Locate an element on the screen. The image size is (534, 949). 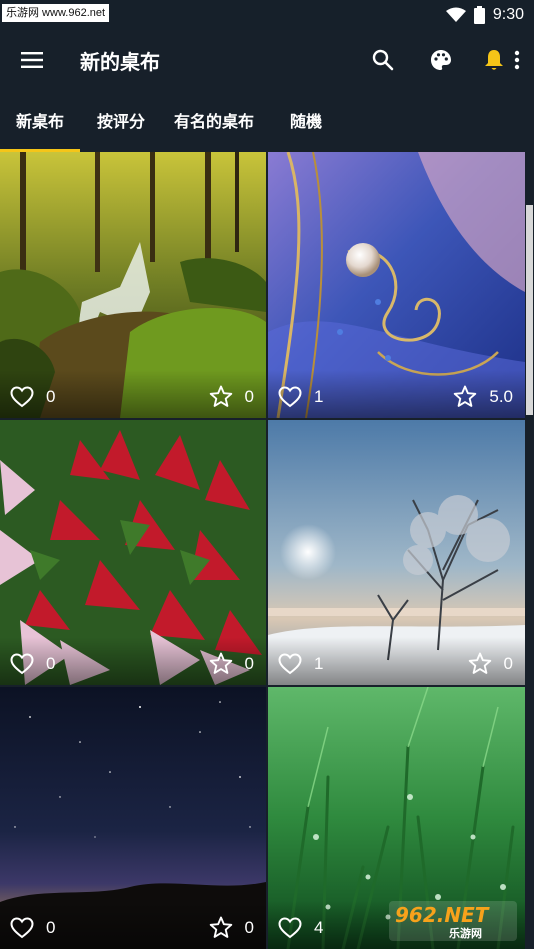
palette-icon is located at coordinates (441, 60).